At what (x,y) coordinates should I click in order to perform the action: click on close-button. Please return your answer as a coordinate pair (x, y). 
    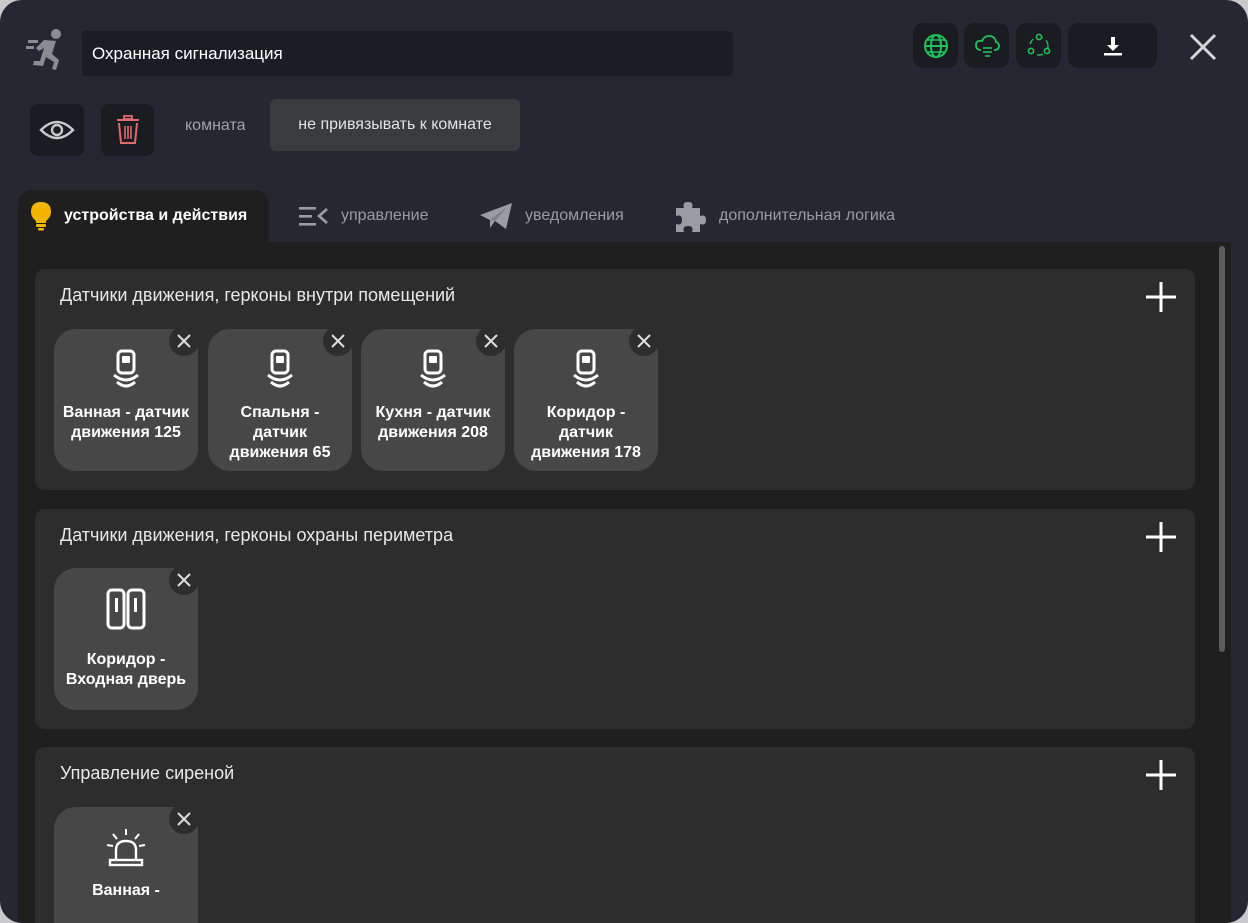
    Looking at the image, I should click on (1203, 47).